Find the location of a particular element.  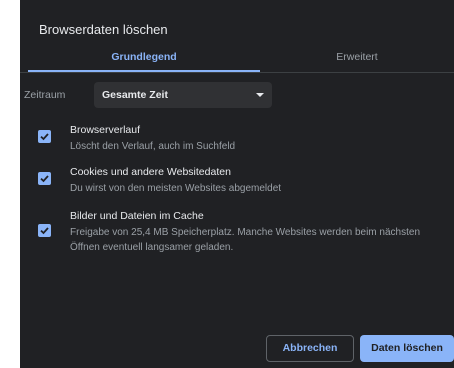

tab-advanced: Erweitert is located at coordinates (357, 58).